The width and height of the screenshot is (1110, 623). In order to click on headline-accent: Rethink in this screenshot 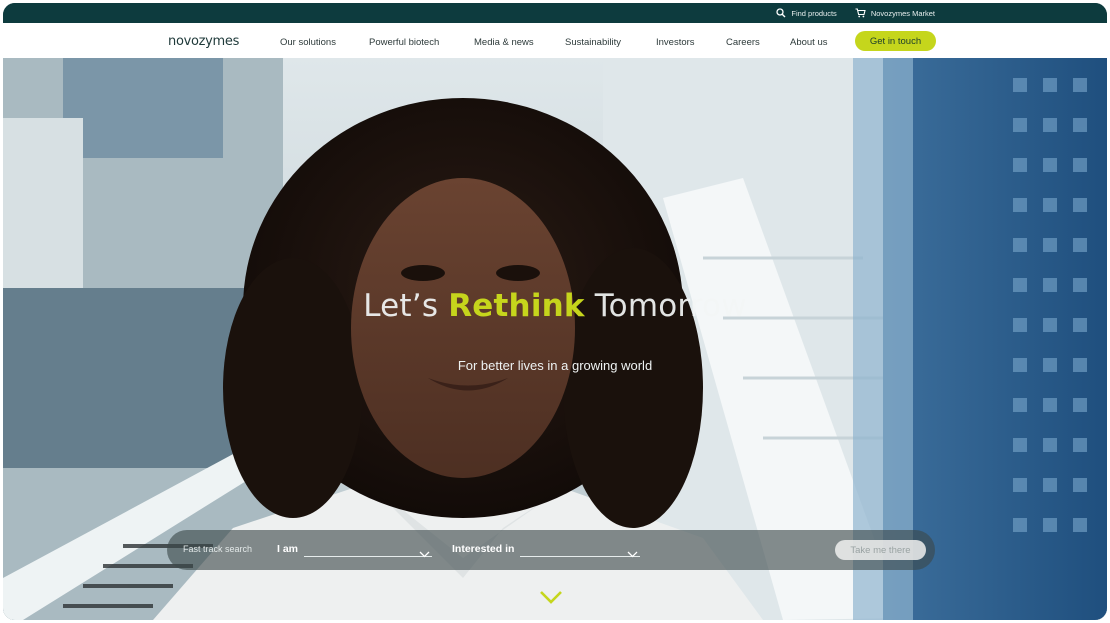, I will do `click(516, 306)`.